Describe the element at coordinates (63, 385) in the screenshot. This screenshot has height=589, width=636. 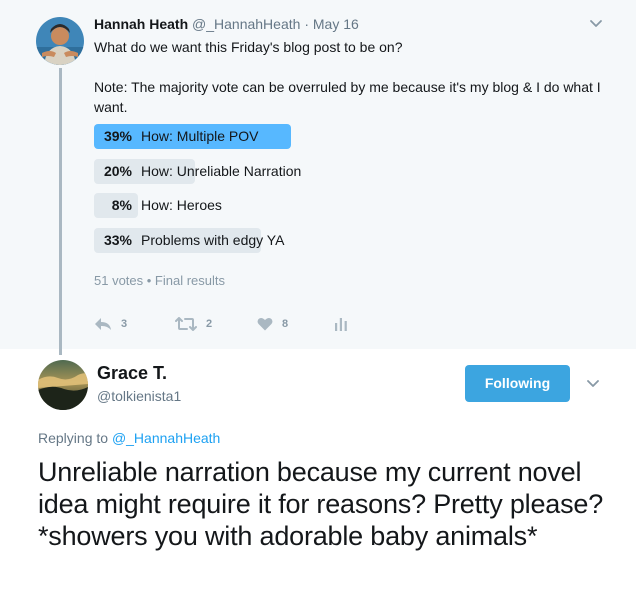
I see `grace-avatar` at that location.